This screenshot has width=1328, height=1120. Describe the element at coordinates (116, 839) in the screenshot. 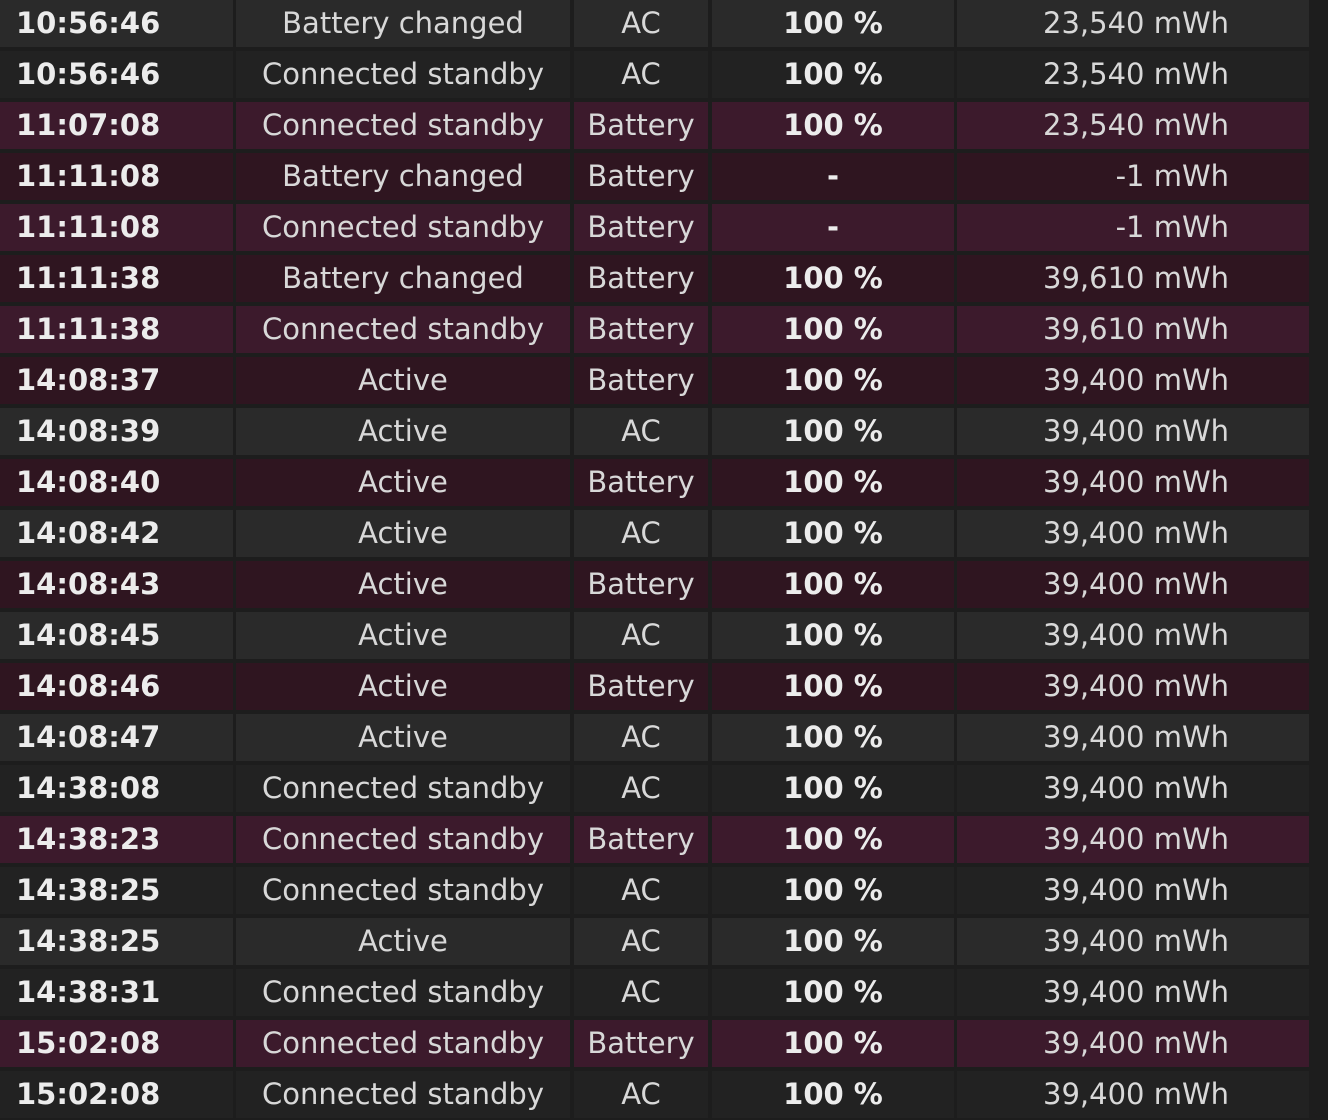

I see `time-cell: 14:38:23` at that location.